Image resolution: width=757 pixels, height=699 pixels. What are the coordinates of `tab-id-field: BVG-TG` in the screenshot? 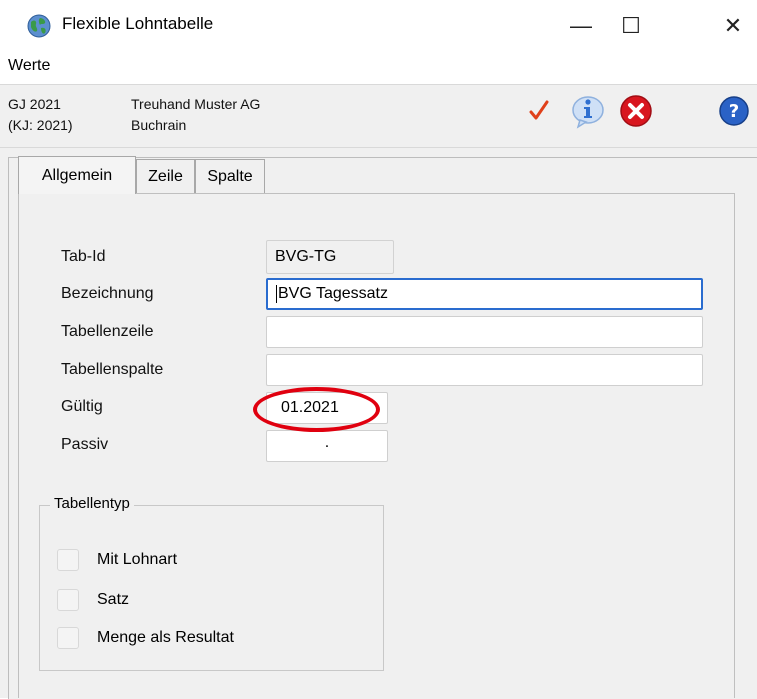 It's located at (330, 257).